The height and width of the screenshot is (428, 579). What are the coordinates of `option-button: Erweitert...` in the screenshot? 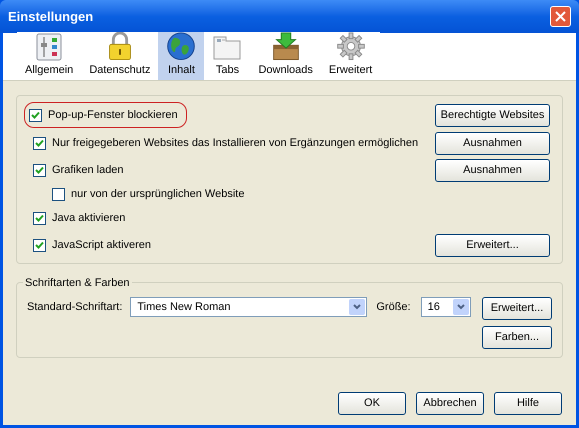 It's located at (492, 245).